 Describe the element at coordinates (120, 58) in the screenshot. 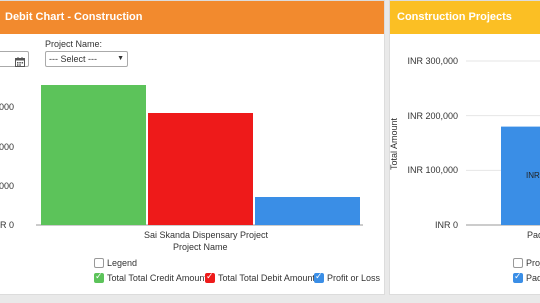

I see `chevron-down-icon: ▼` at that location.